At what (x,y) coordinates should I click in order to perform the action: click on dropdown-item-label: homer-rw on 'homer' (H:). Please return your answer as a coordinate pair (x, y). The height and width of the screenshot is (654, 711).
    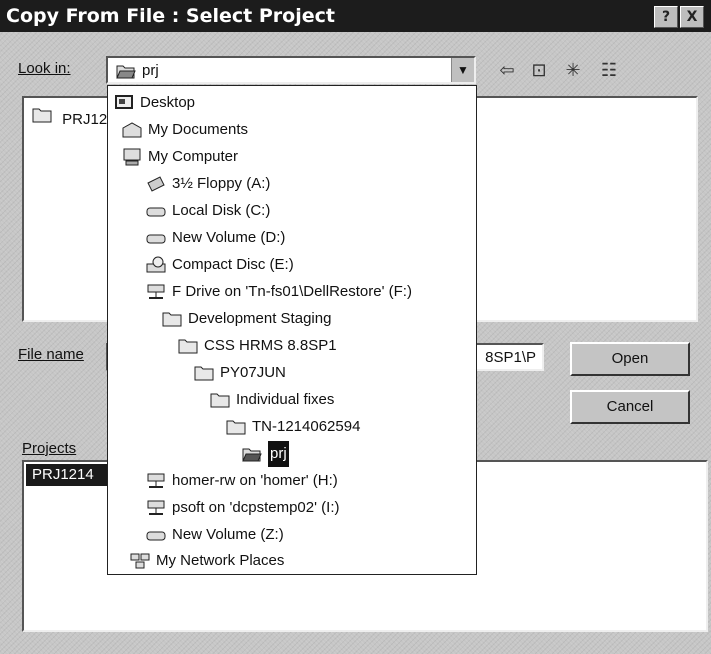
    Looking at the image, I should click on (255, 480).